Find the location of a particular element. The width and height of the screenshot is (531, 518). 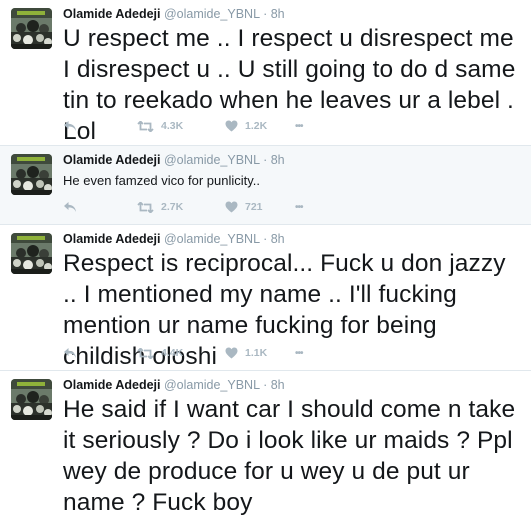

retweet-button: 4.3K is located at coordinates (181, 126).